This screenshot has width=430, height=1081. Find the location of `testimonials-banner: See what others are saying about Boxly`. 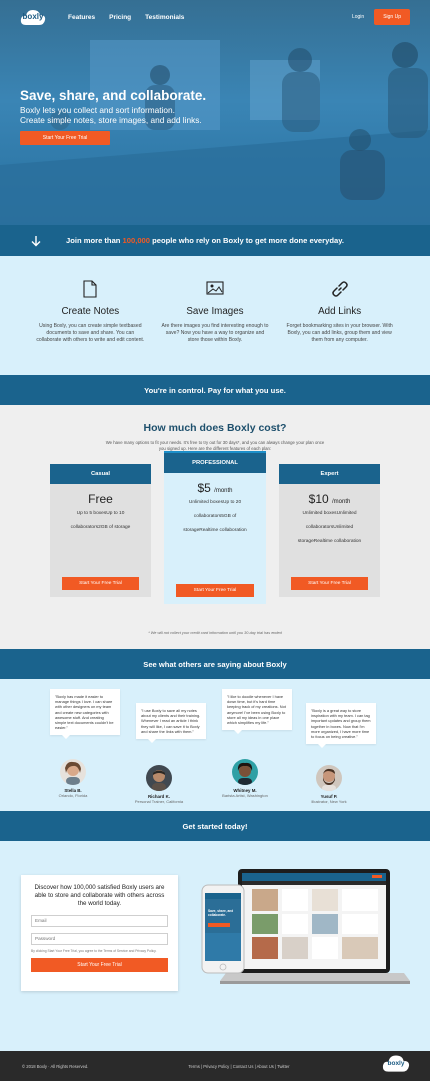

testimonials-banner: See what others are saying about Boxly is located at coordinates (215, 664).